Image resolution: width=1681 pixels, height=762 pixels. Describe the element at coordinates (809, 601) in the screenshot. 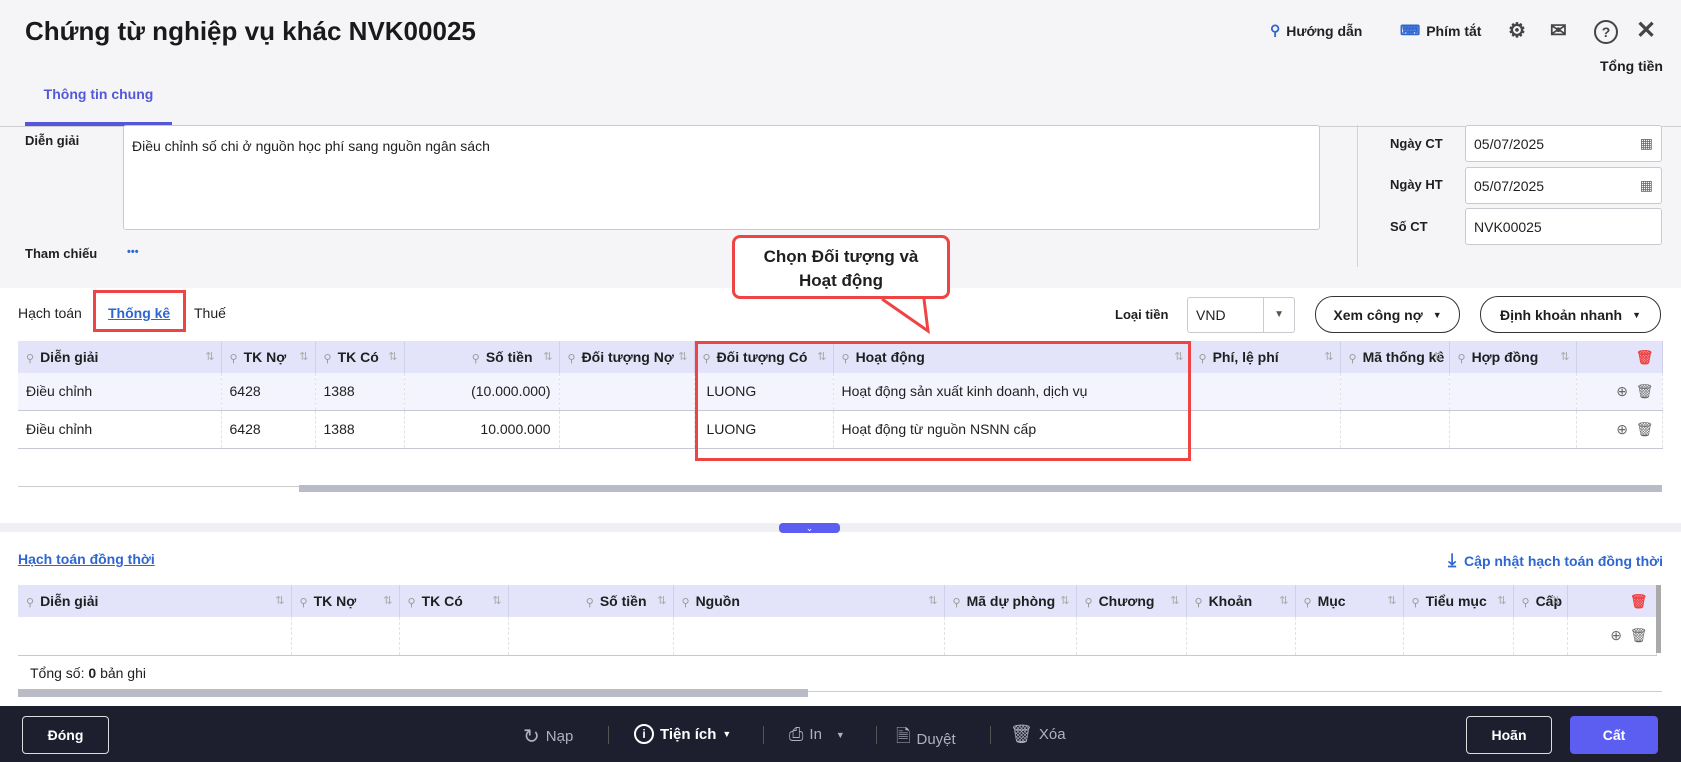

I see `column-header: ⚲ Nguồn ⇅` at that location.